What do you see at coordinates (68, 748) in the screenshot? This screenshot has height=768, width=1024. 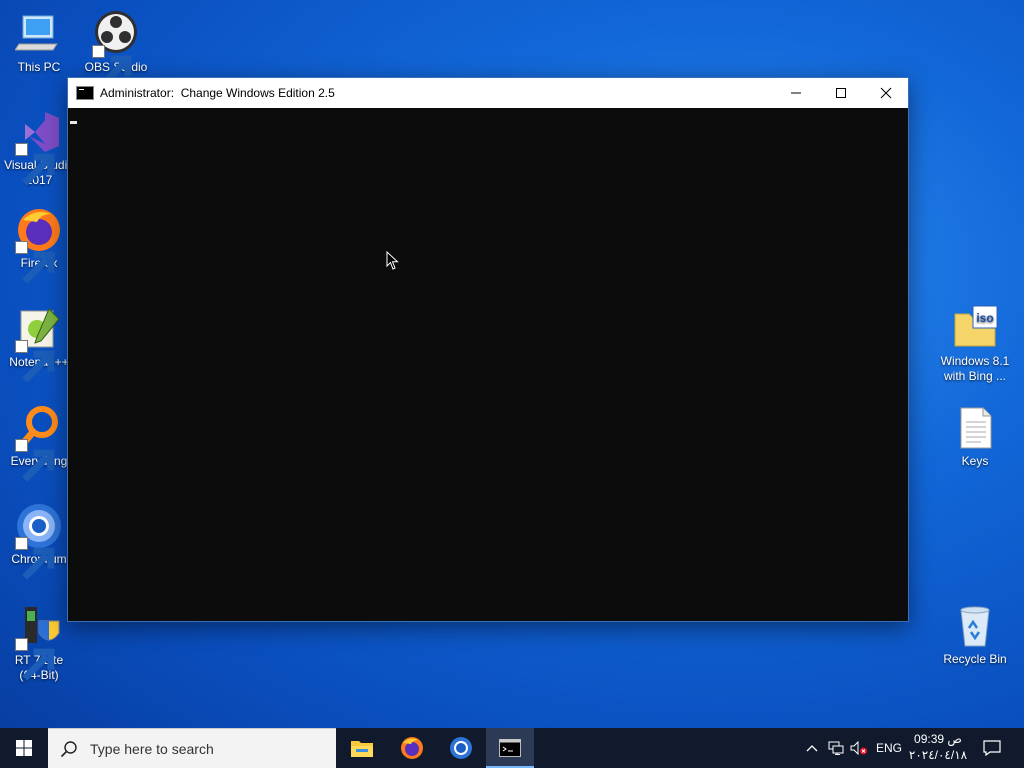 I see `search-icon` at bounding box center [68, 748].